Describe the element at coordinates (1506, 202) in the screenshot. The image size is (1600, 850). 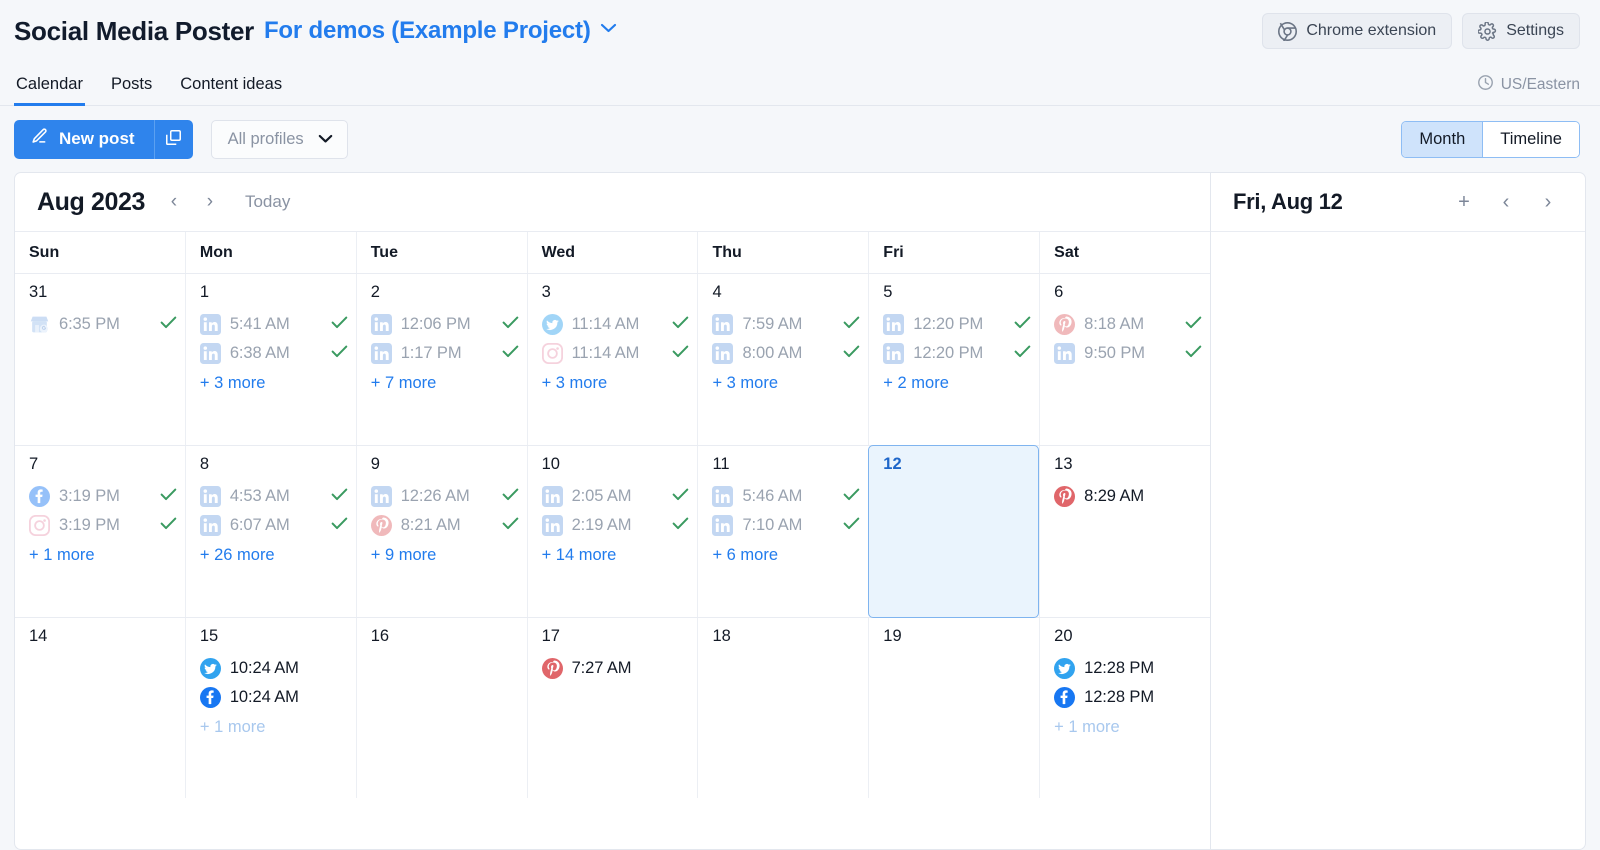
I see `prev-day-button: ‹` at that location.